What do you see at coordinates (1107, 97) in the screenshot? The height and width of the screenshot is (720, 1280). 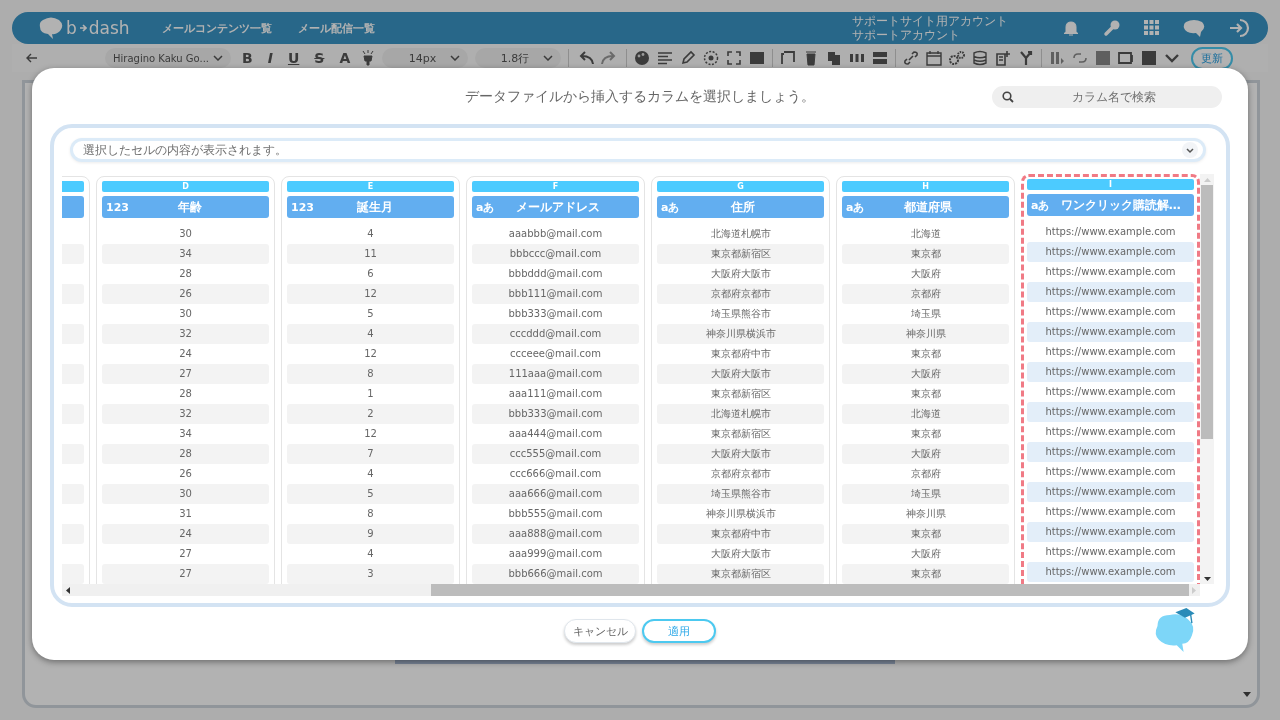 I see `search-field: カラム名で検索` at bounding box center [1107, 97].